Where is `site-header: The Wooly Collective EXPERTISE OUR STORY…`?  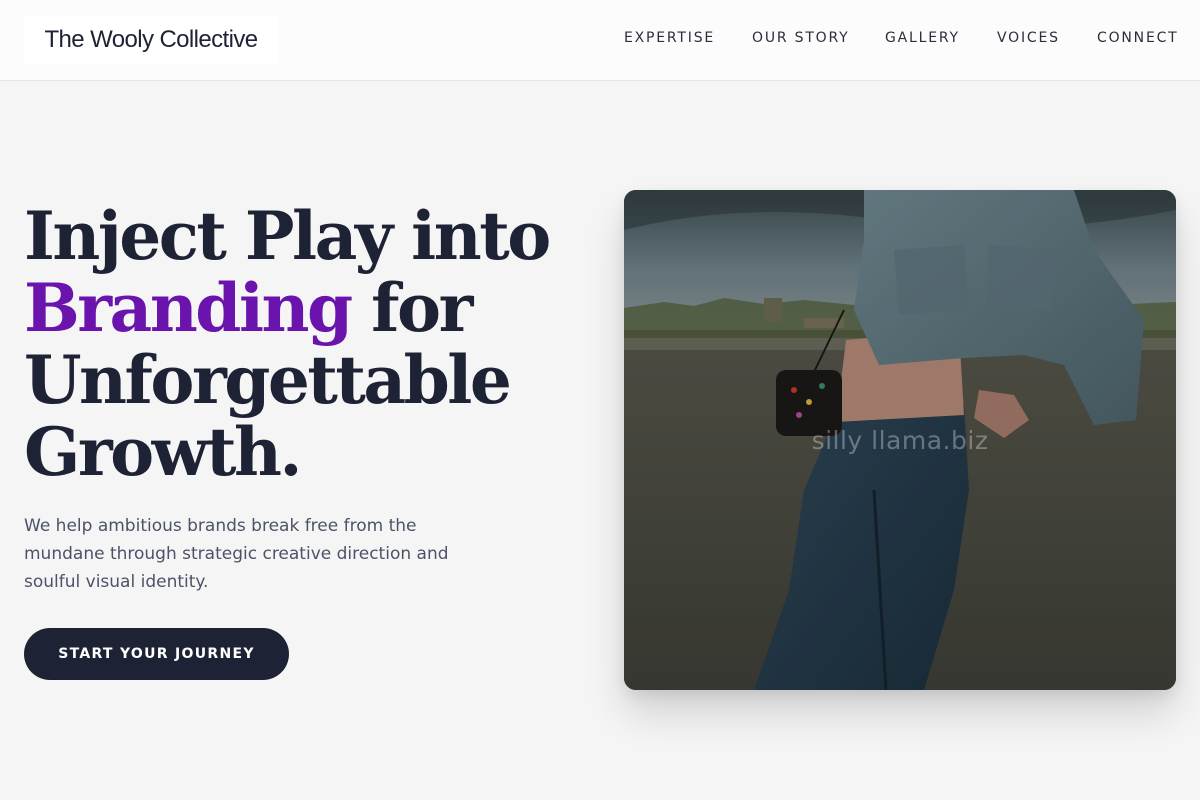 site-header: The Wooly Collective EXPERTISE OUR STORY… is located at coordinates (600, 40).